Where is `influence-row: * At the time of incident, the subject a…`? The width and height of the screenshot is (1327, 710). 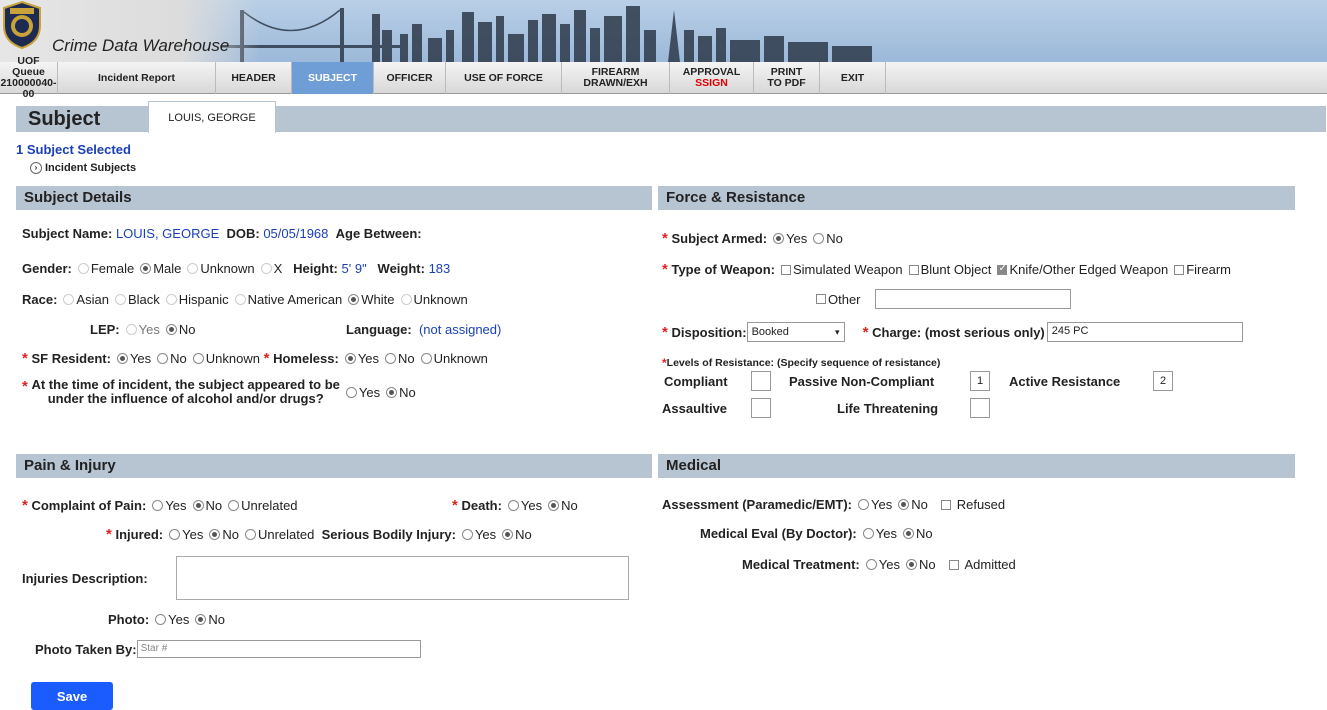 influence-row: * At the time of incident, the subject a… is located at coordinates (219, 392).